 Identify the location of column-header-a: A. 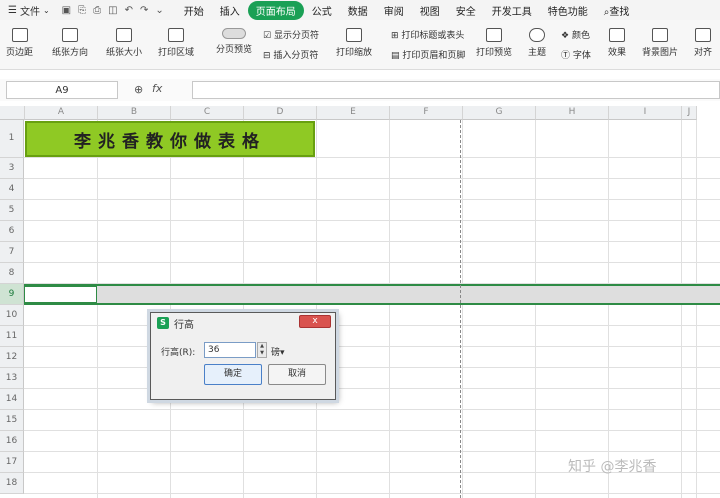
(61, 113).